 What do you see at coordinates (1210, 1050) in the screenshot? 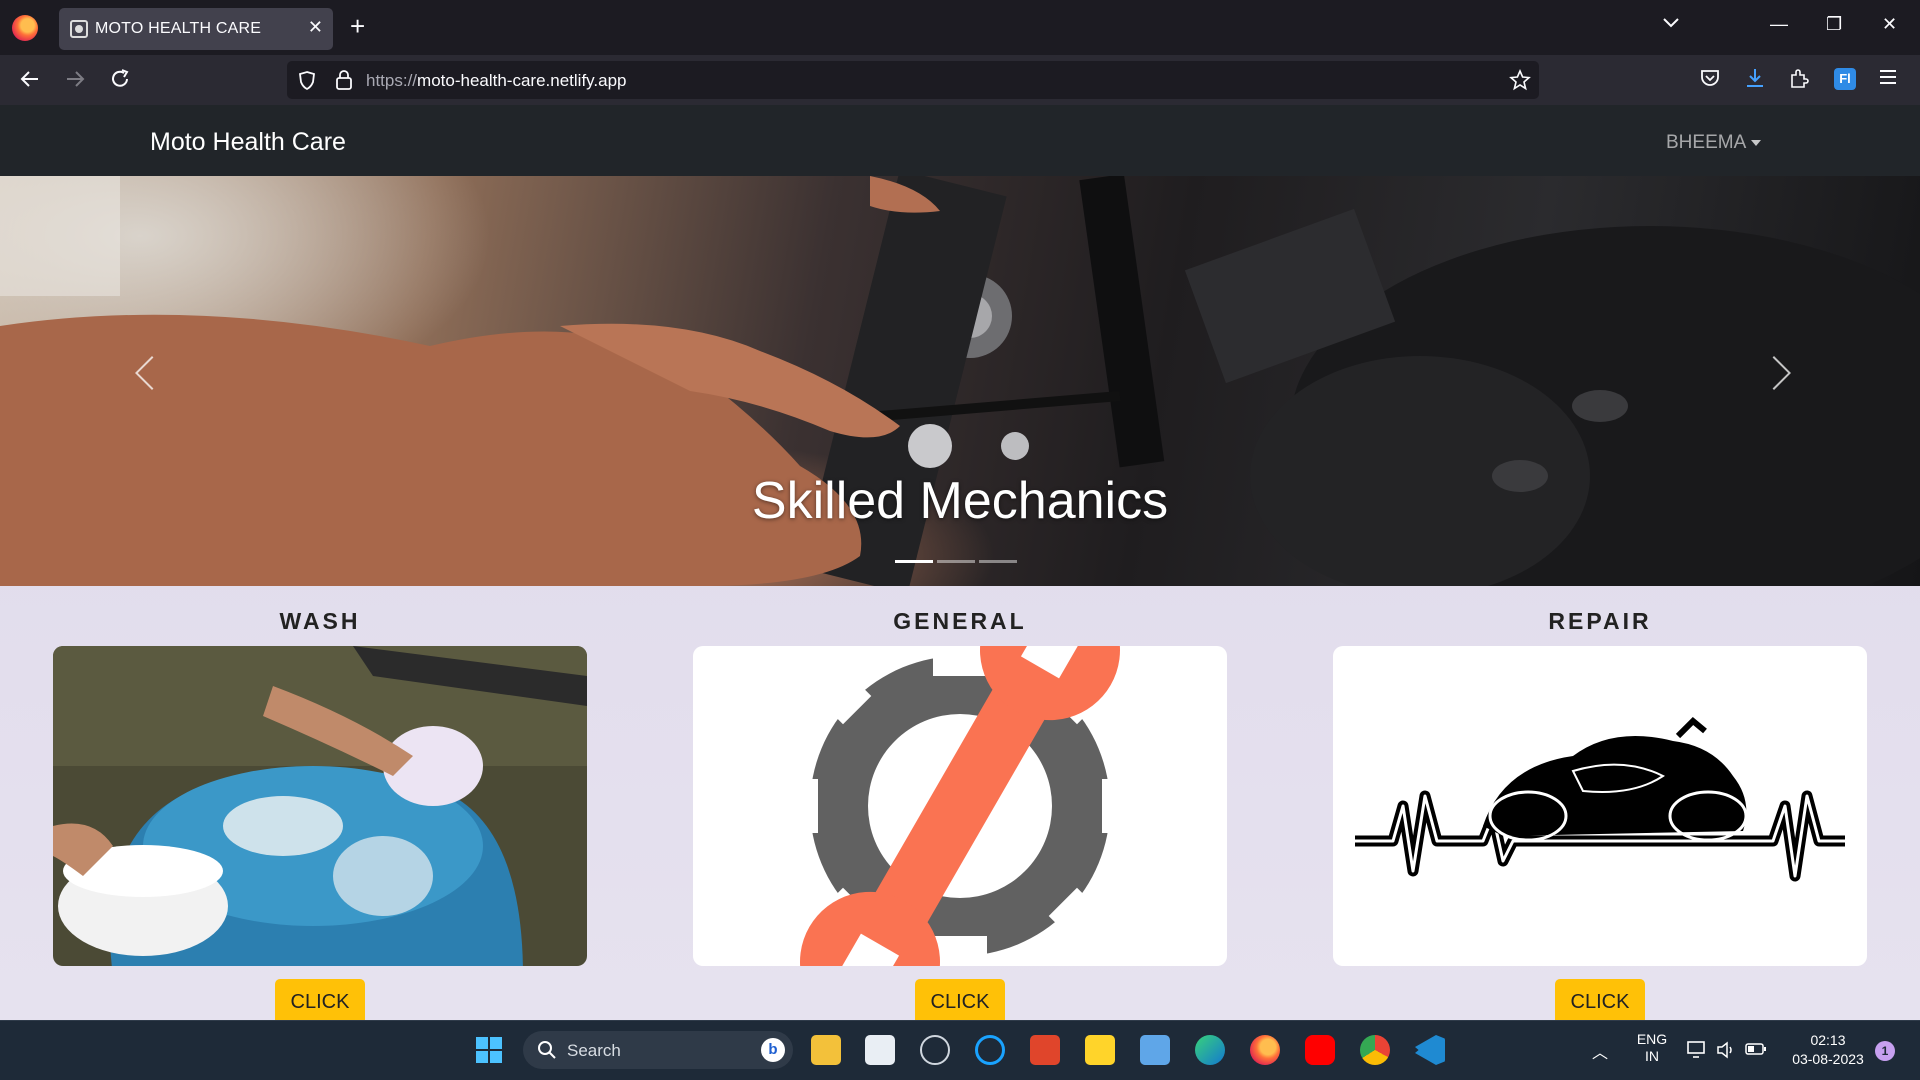
I see `edge-icon` at bounding box center [1210, 1050].